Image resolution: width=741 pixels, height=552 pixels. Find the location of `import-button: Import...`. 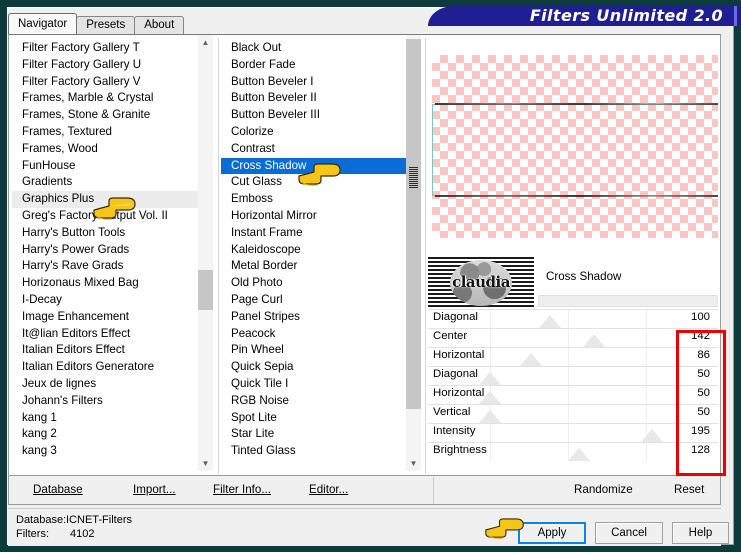

import-button: Import... is located at coordinates (154, 489).